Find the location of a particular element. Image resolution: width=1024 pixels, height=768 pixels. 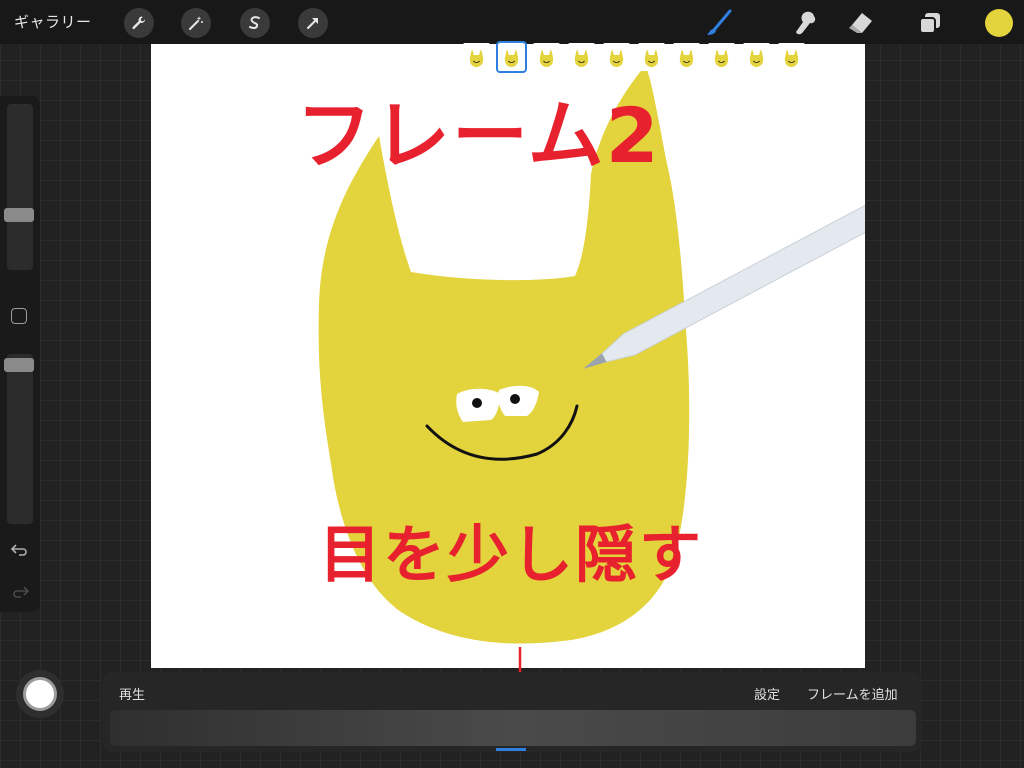

redo-icon is located at coordinates (20, 594).